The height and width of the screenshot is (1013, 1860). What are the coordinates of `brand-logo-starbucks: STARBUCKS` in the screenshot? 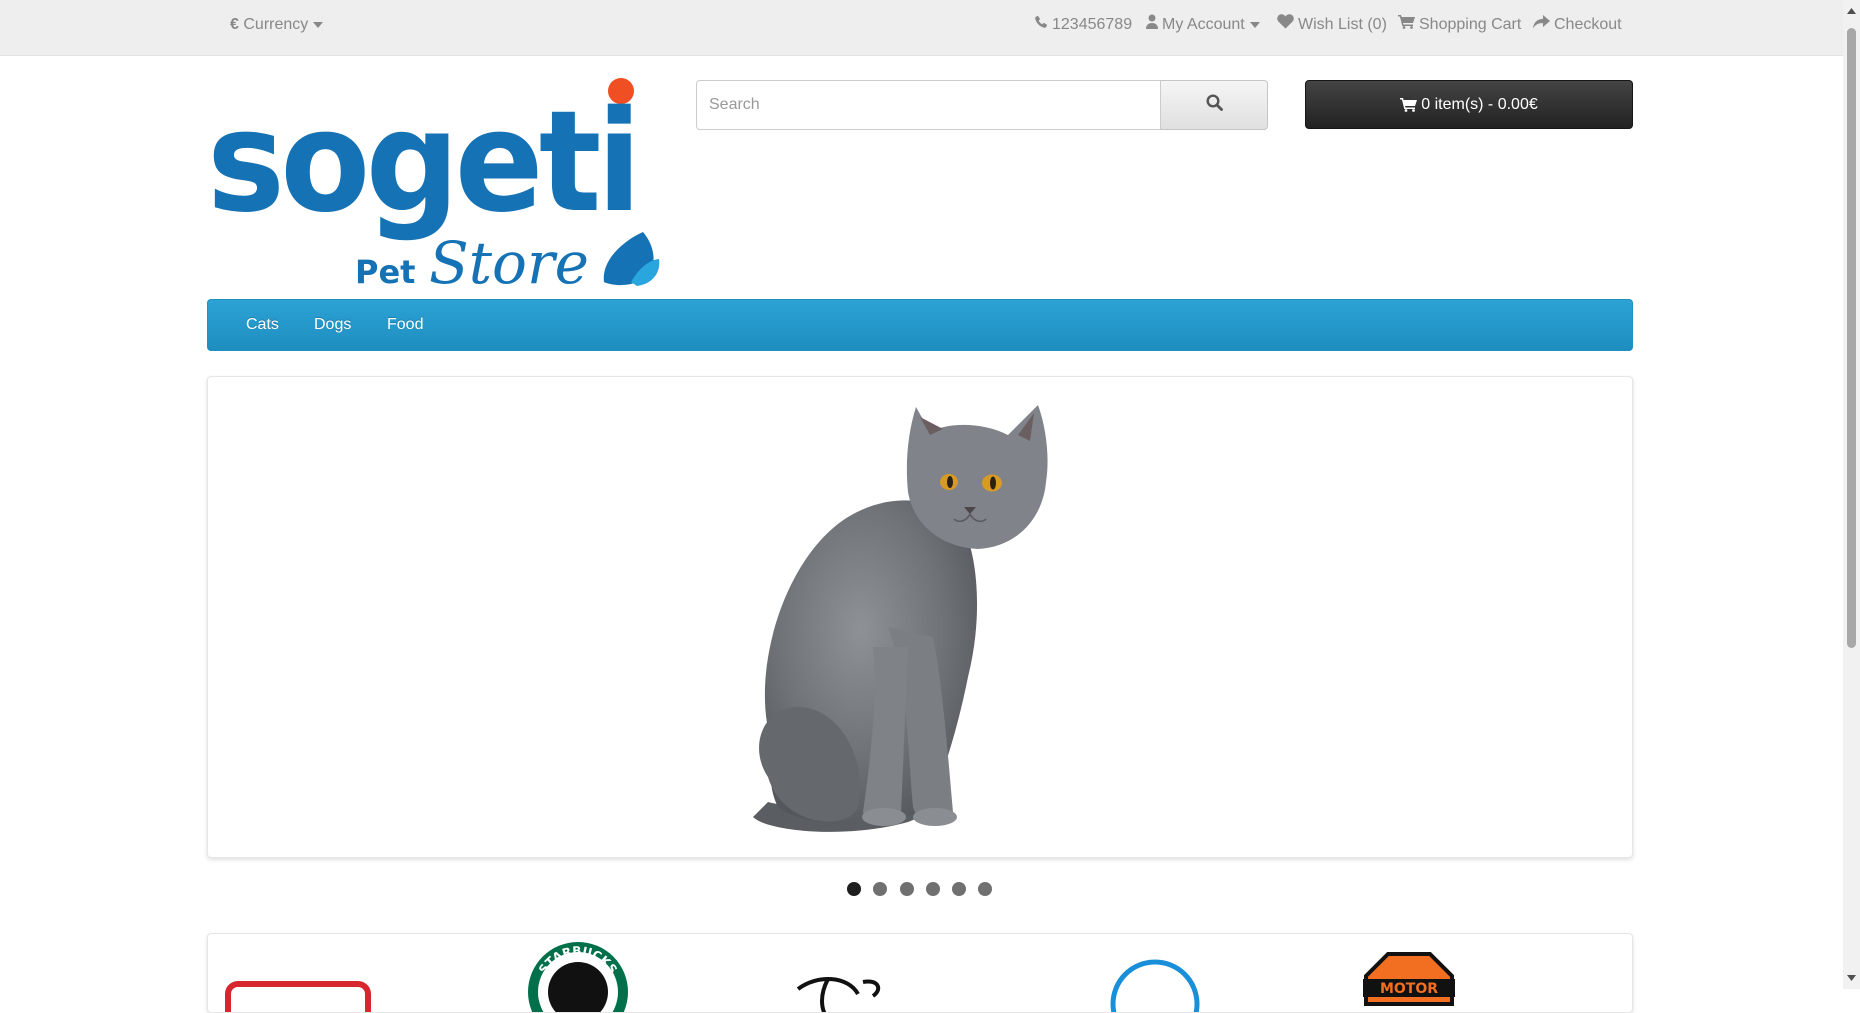 It's located at (578, 977).